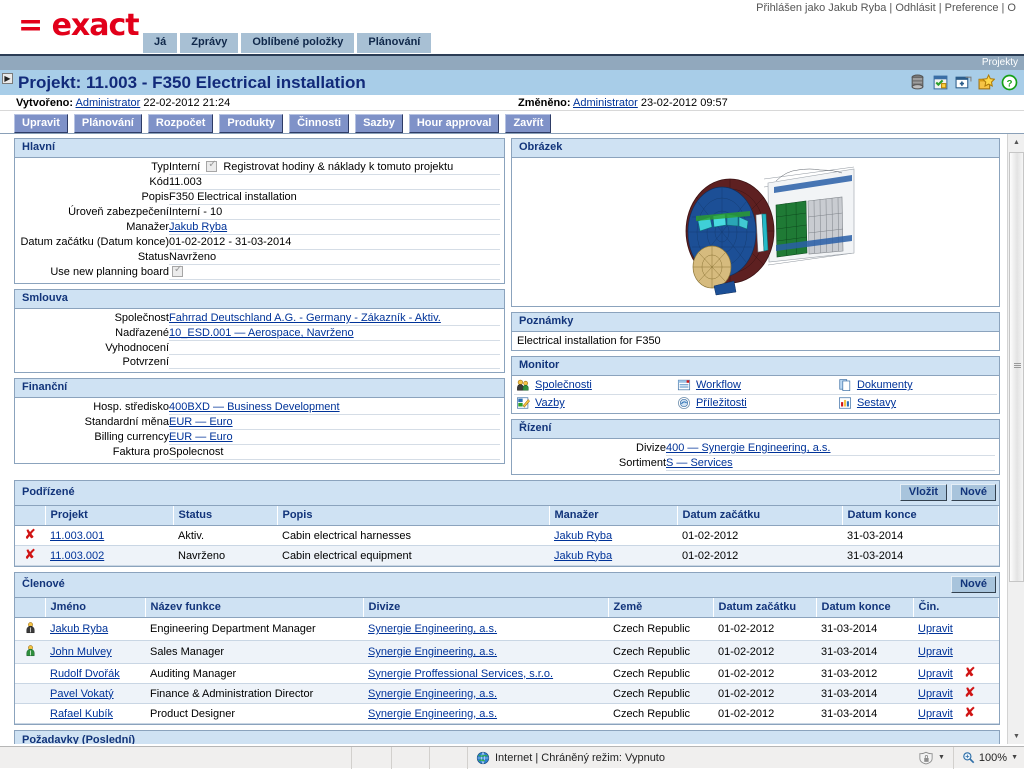 The image size is (1024, 769). What do you see at coordinates (109, 516) in the screenshot?
I see `th-podrizene-projekt: Projekt` at bounding box center [109, 516].